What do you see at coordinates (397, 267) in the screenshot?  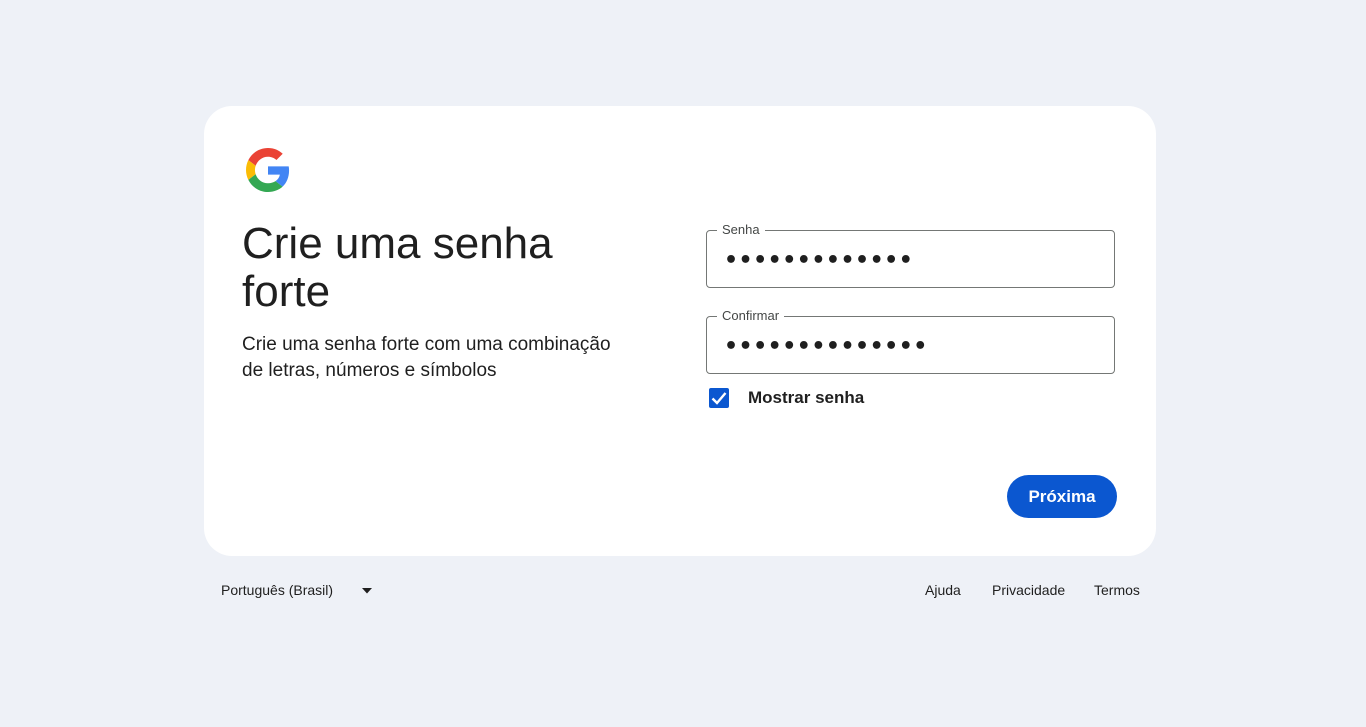 I see `page-title: Crie uma senha forte` at bounding box center [397, 267].